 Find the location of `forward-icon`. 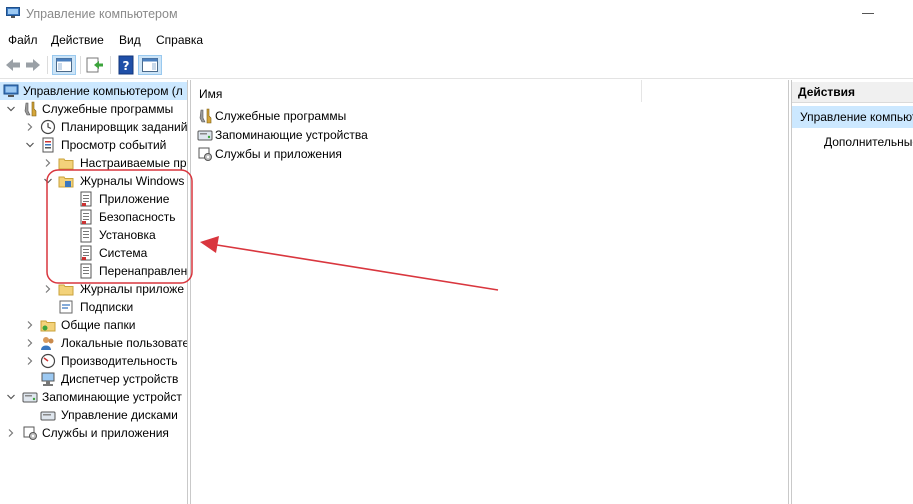

forward-icon is located at coordinates (33, 65).